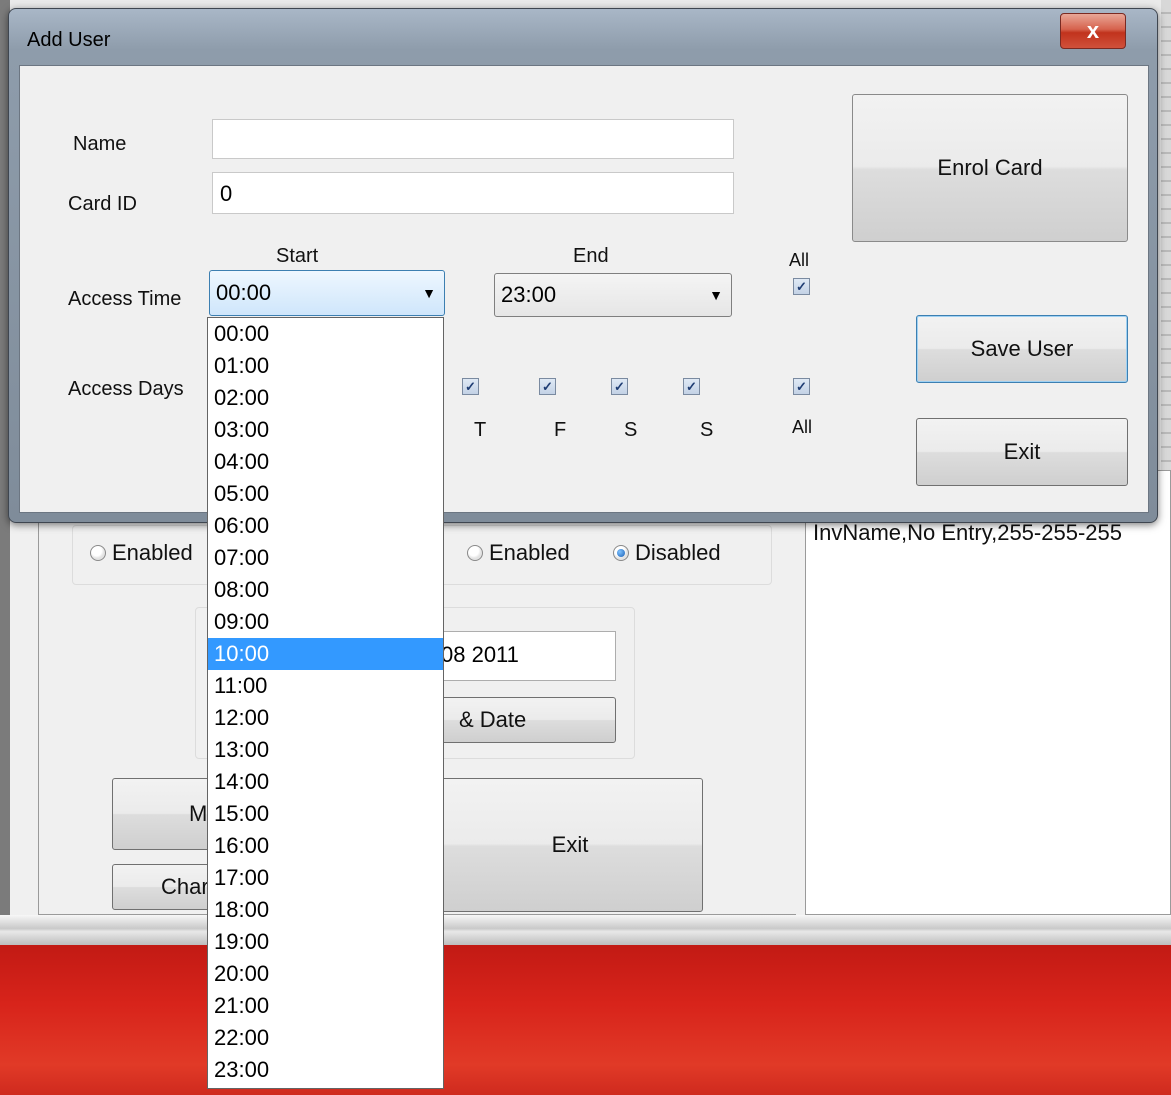 The height and width of the screenshot is (1095, 1171). I want to click on day-checkbox-thursday: ✓, so click(470, 386).